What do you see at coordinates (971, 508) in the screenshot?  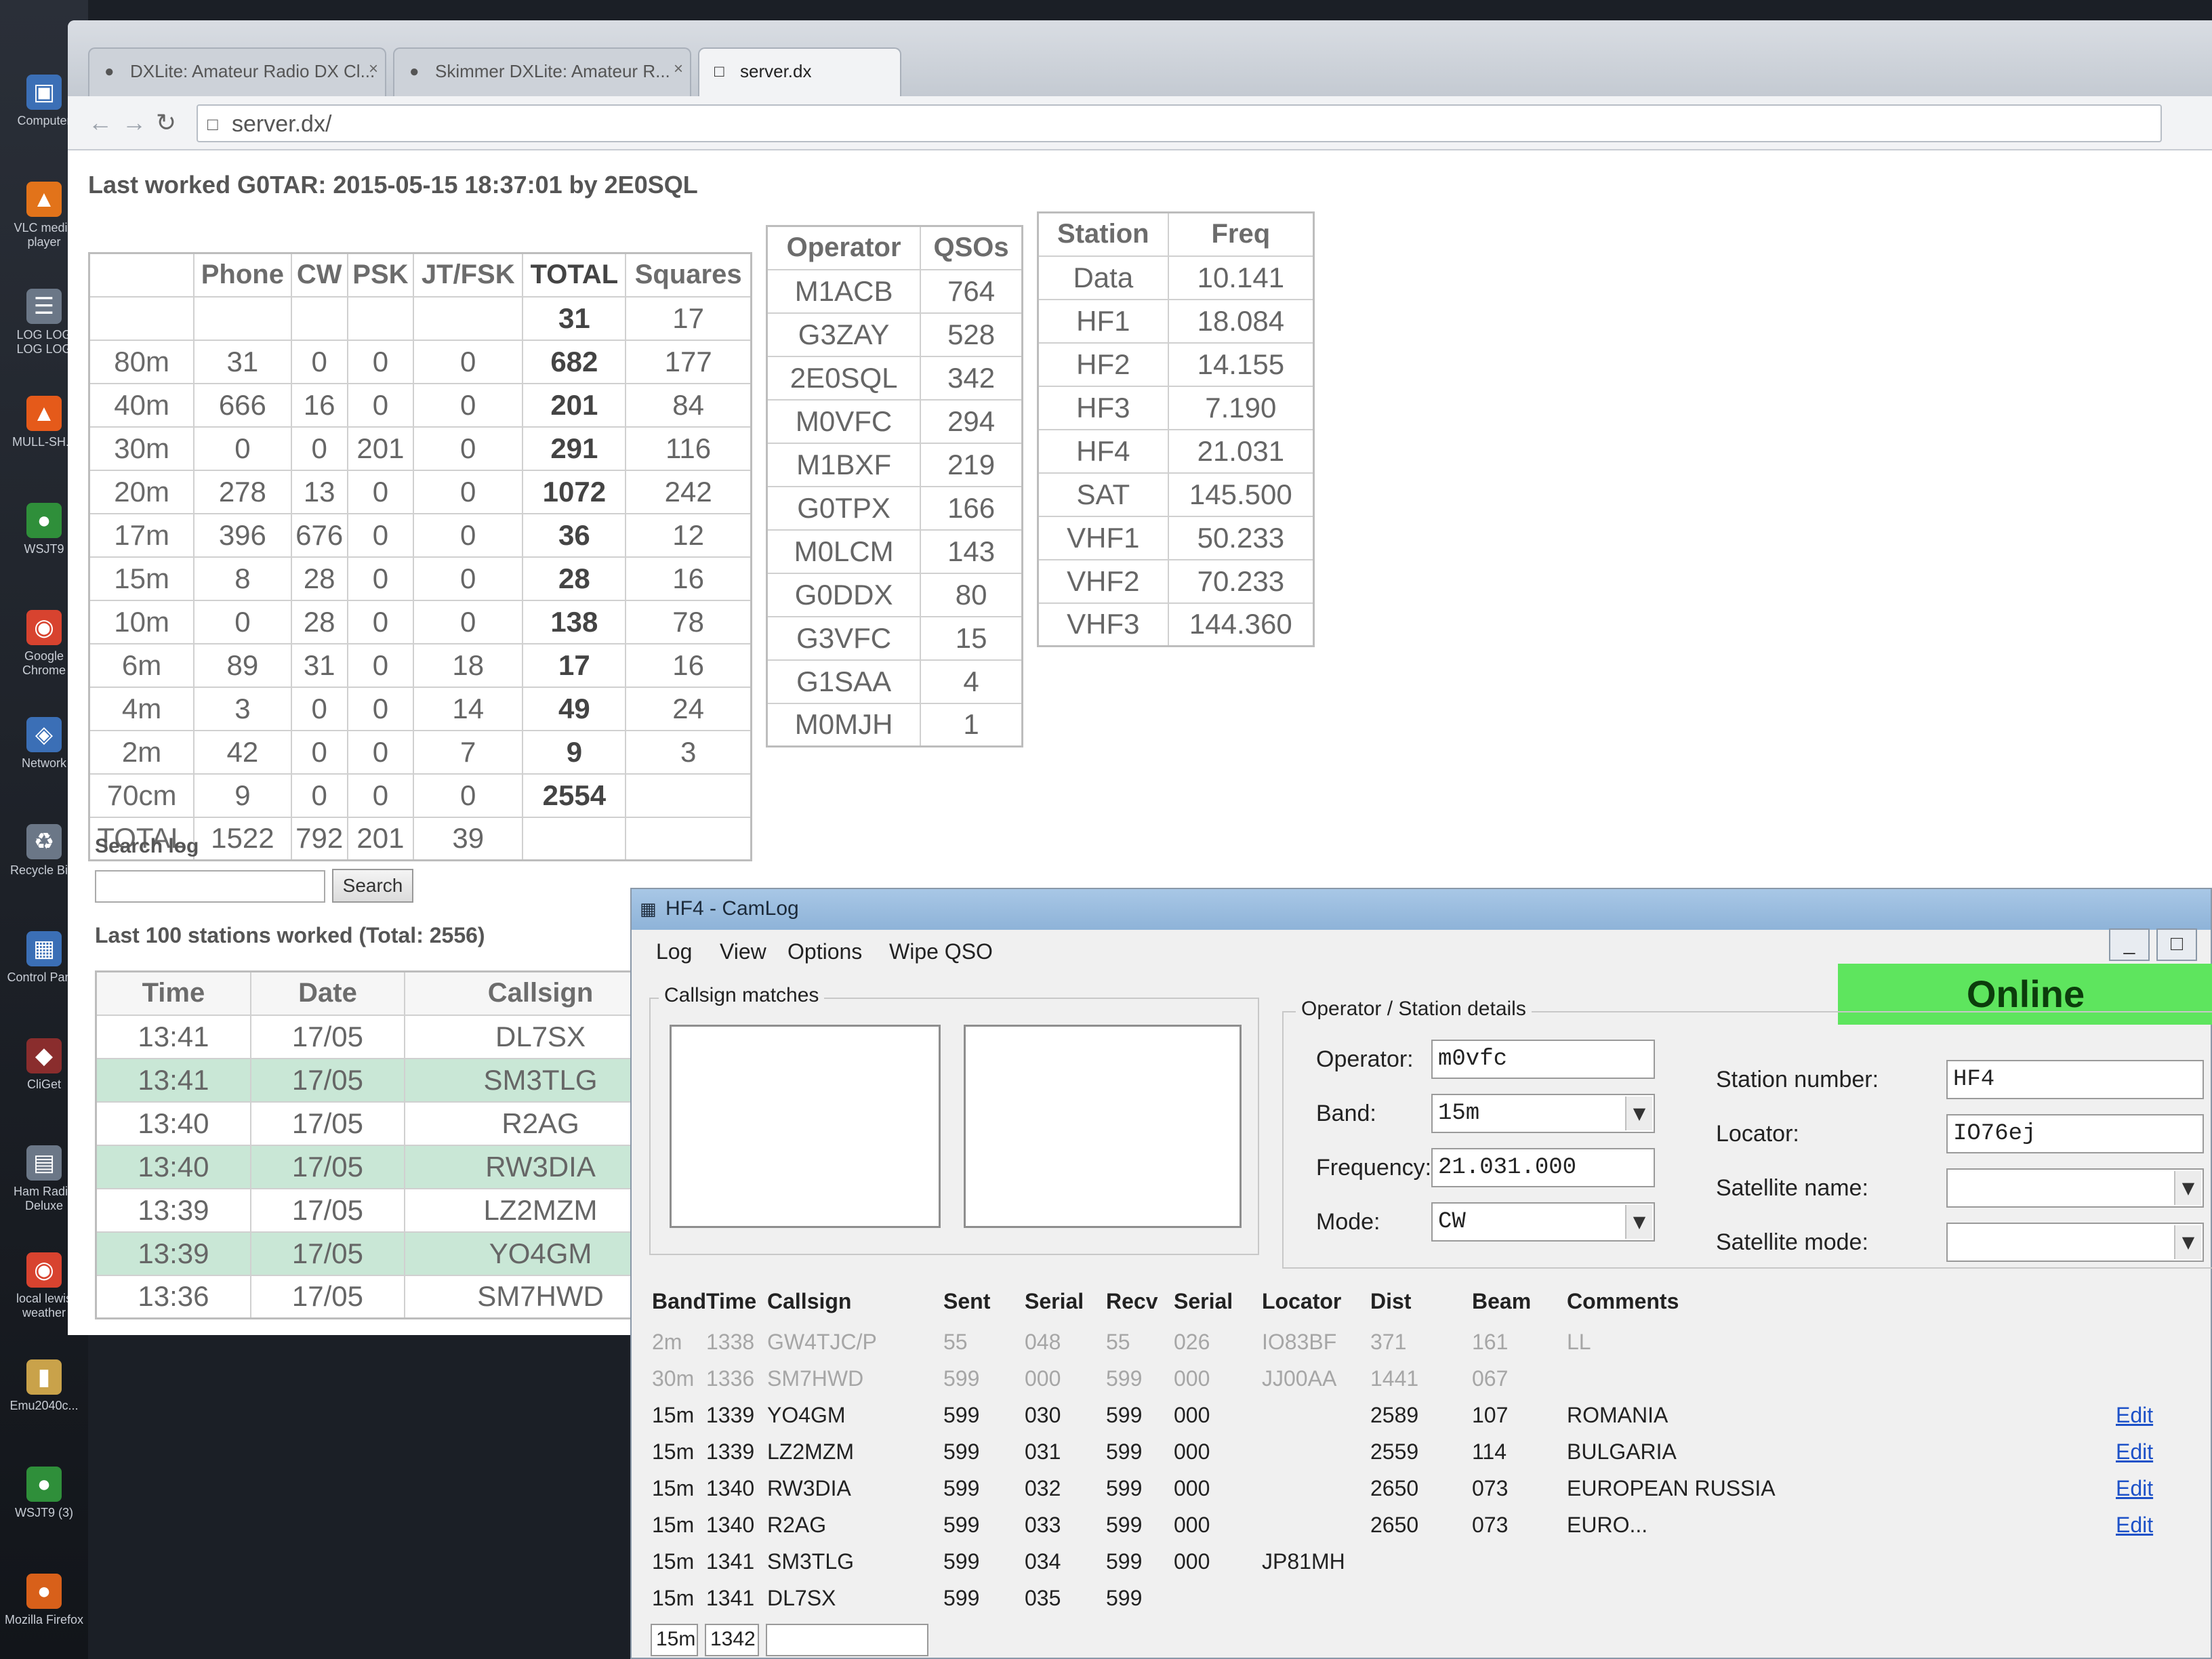 I see `table-cell: 166` at bounding box center [971, 508].